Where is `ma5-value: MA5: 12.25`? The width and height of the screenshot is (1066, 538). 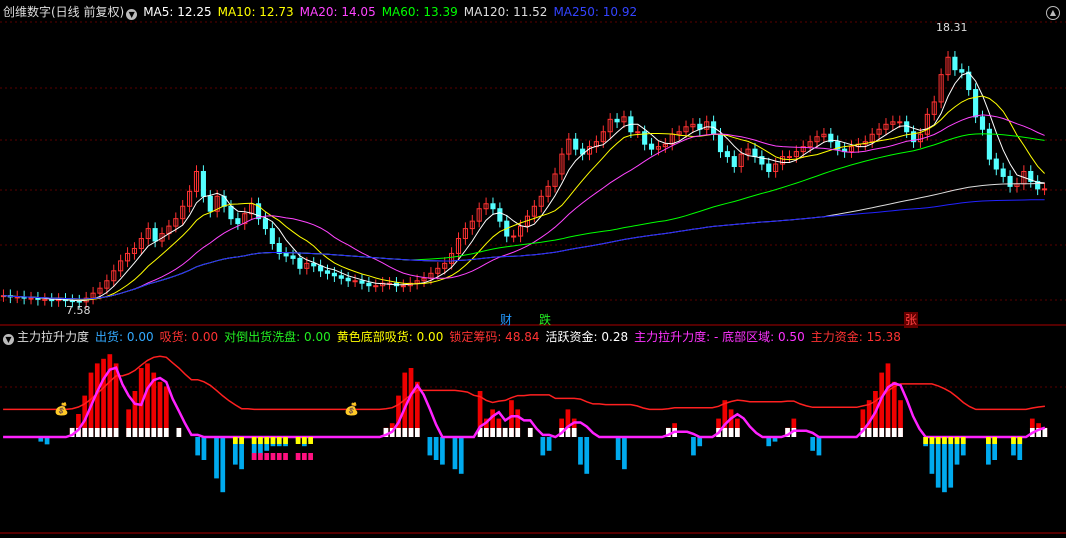 ma5-value: MA5: 12.25 is located at coordinates (177, 12).